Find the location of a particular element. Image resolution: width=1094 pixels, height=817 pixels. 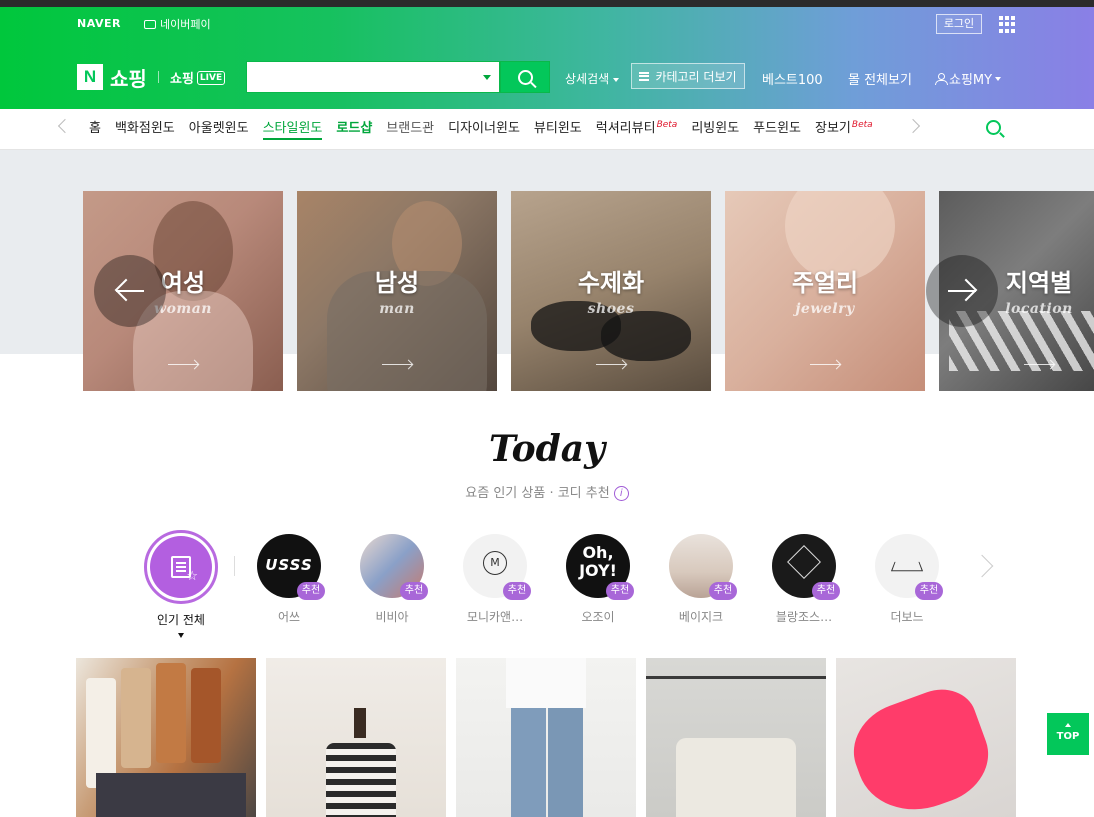

tab-style: 스타일윈도 is located at coordinates (293, 129).